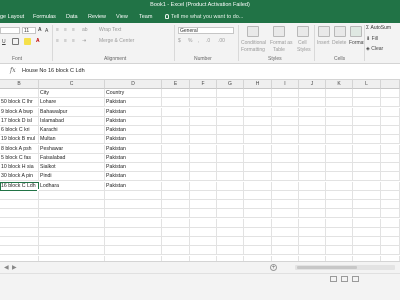  Describe the element at coordinates (273, 267) in the screenshot. I see `add-sheet-button: +` at that location.